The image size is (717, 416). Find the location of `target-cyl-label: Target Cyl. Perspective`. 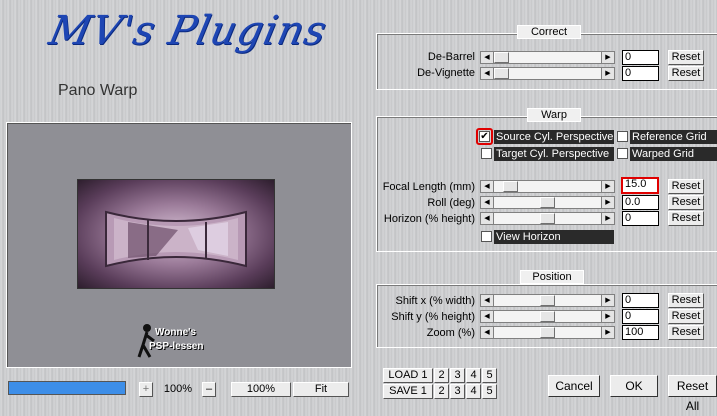

target-cyl-label: Target Cyl. Perspective is located at coordinates (554, 154).